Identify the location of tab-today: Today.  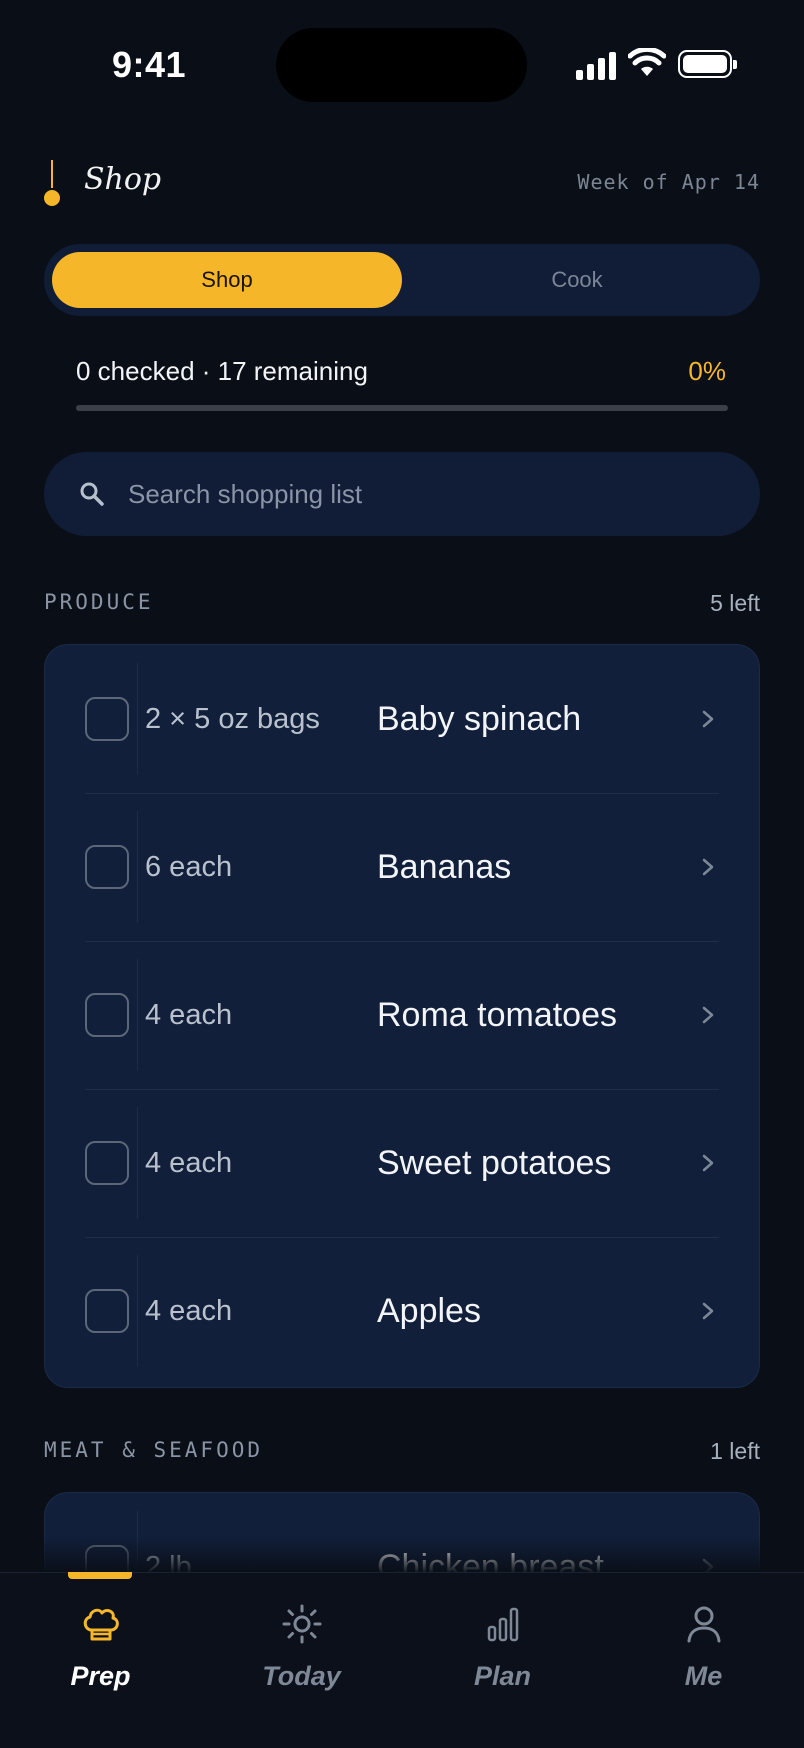
(301, 1660).